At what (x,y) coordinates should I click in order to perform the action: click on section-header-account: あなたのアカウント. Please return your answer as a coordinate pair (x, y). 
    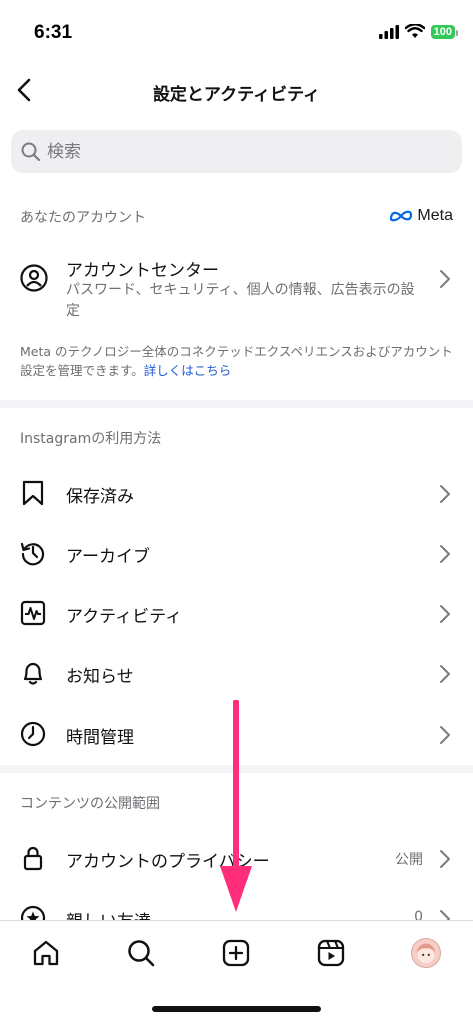
    Looking at the image, I should click on (83, 218).